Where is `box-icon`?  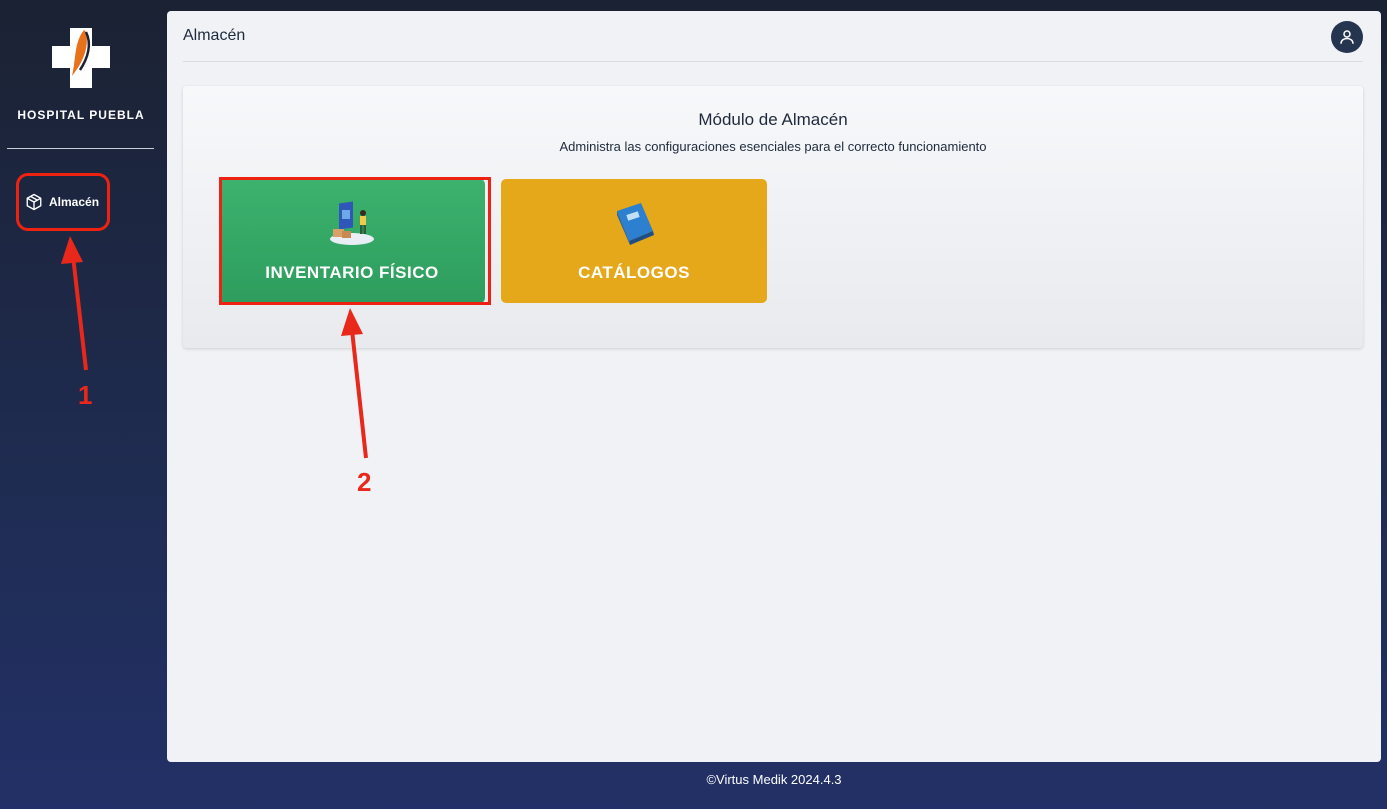
box-icon is located at coordinates (34, 202).